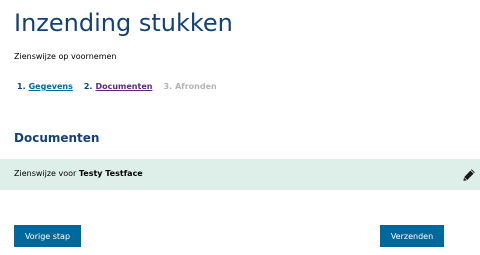  I want to click on document-label: Zienswijze voor Testy Testface, so click(78, 174).